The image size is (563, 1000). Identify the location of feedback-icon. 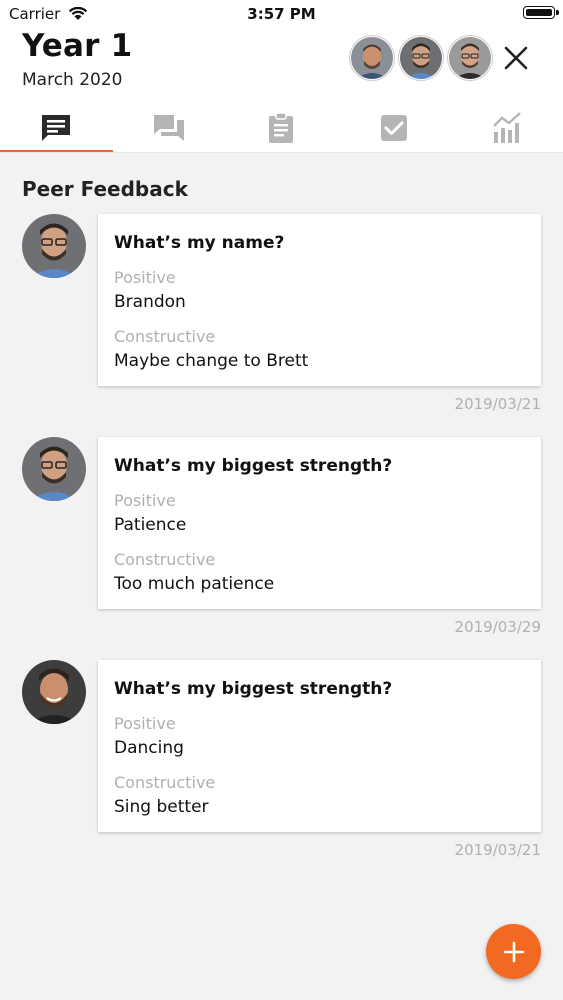
(56, 127).